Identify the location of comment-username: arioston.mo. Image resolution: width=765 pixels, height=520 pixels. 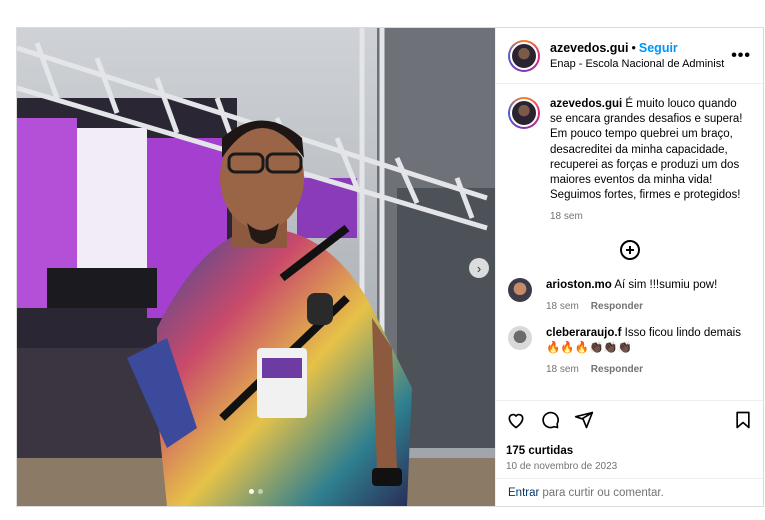
(579, 285).